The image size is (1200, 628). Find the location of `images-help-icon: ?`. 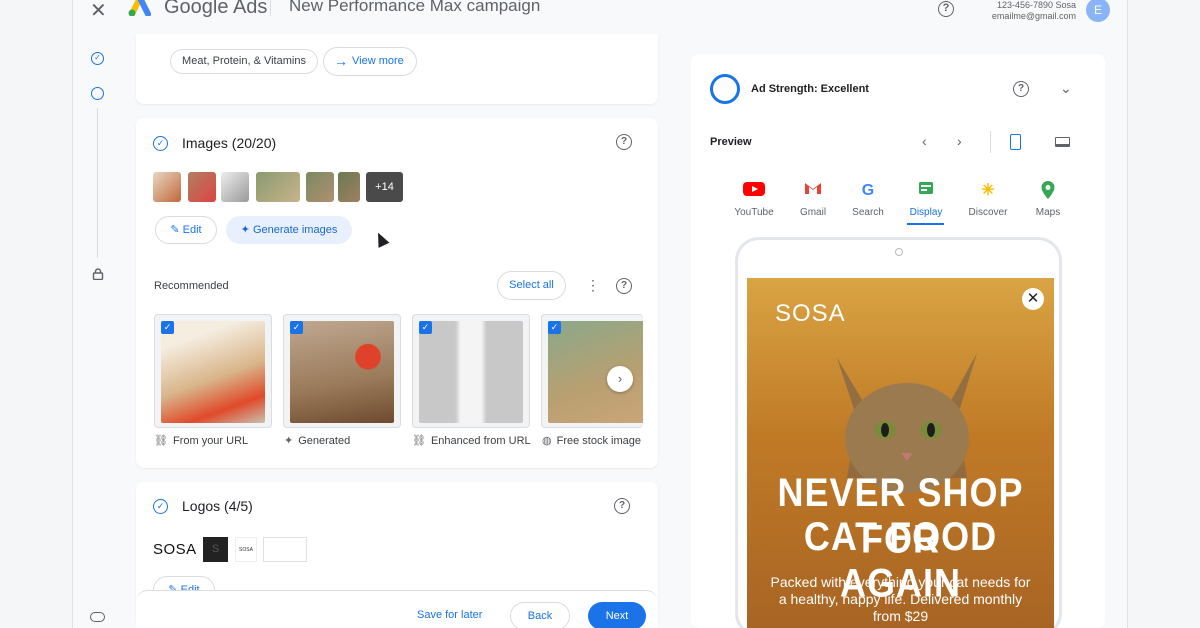

images-help-icon: ? is located at coordinates (624, 142).